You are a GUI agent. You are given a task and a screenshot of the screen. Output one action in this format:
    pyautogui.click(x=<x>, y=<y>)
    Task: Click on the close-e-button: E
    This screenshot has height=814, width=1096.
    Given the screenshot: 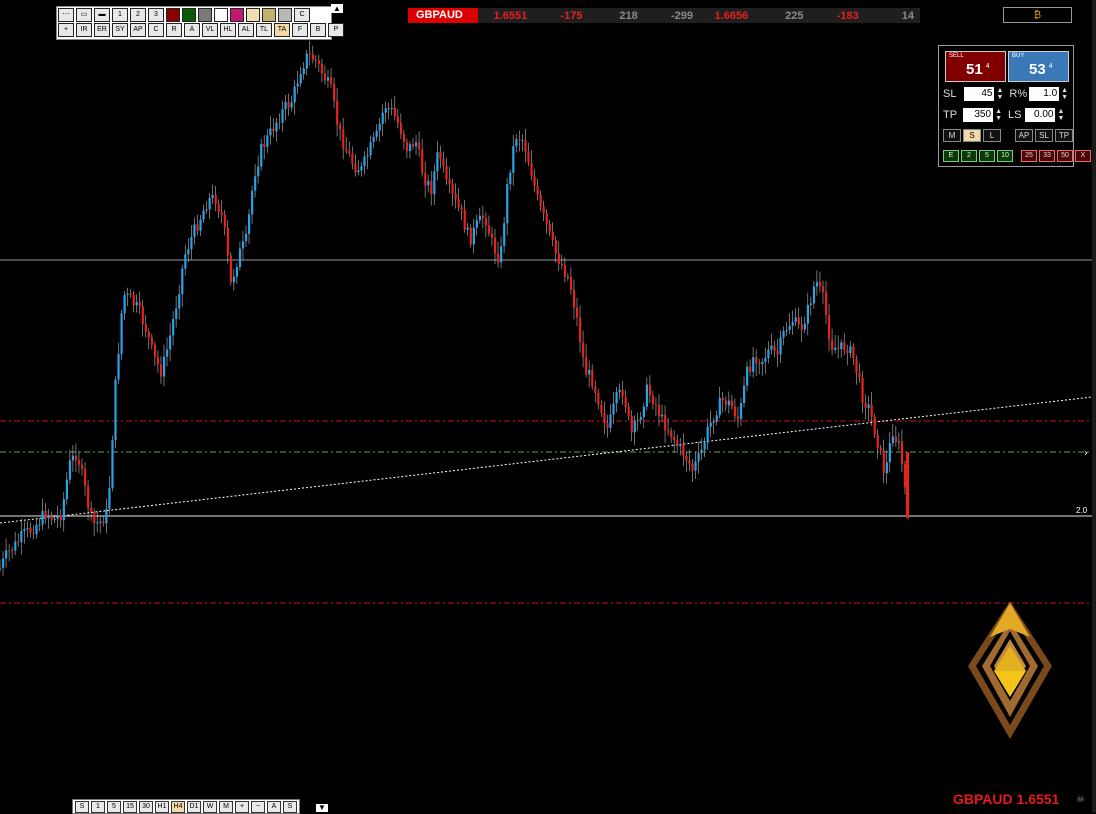 What is the action you would take?
    pyautogui.click(x=951, y=155)
    